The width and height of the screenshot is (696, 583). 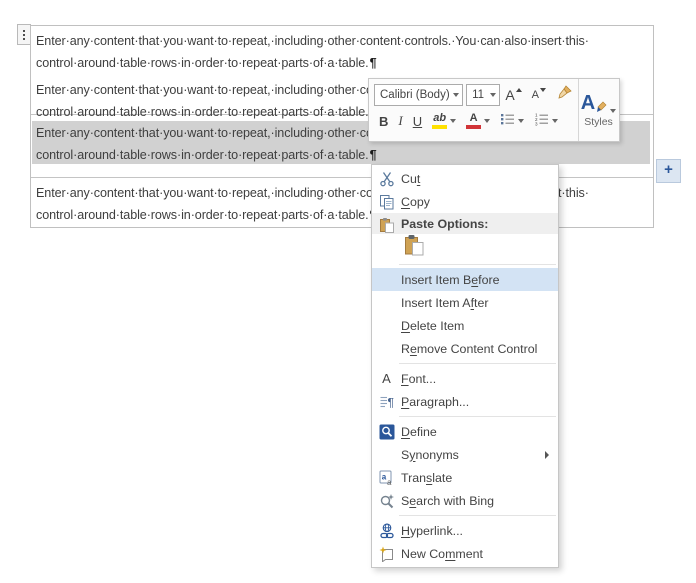 What do you see at coordinates (415, 201) in the screenshot?
I see `menu-item-label: Copy` at bounding box center [415, 201].